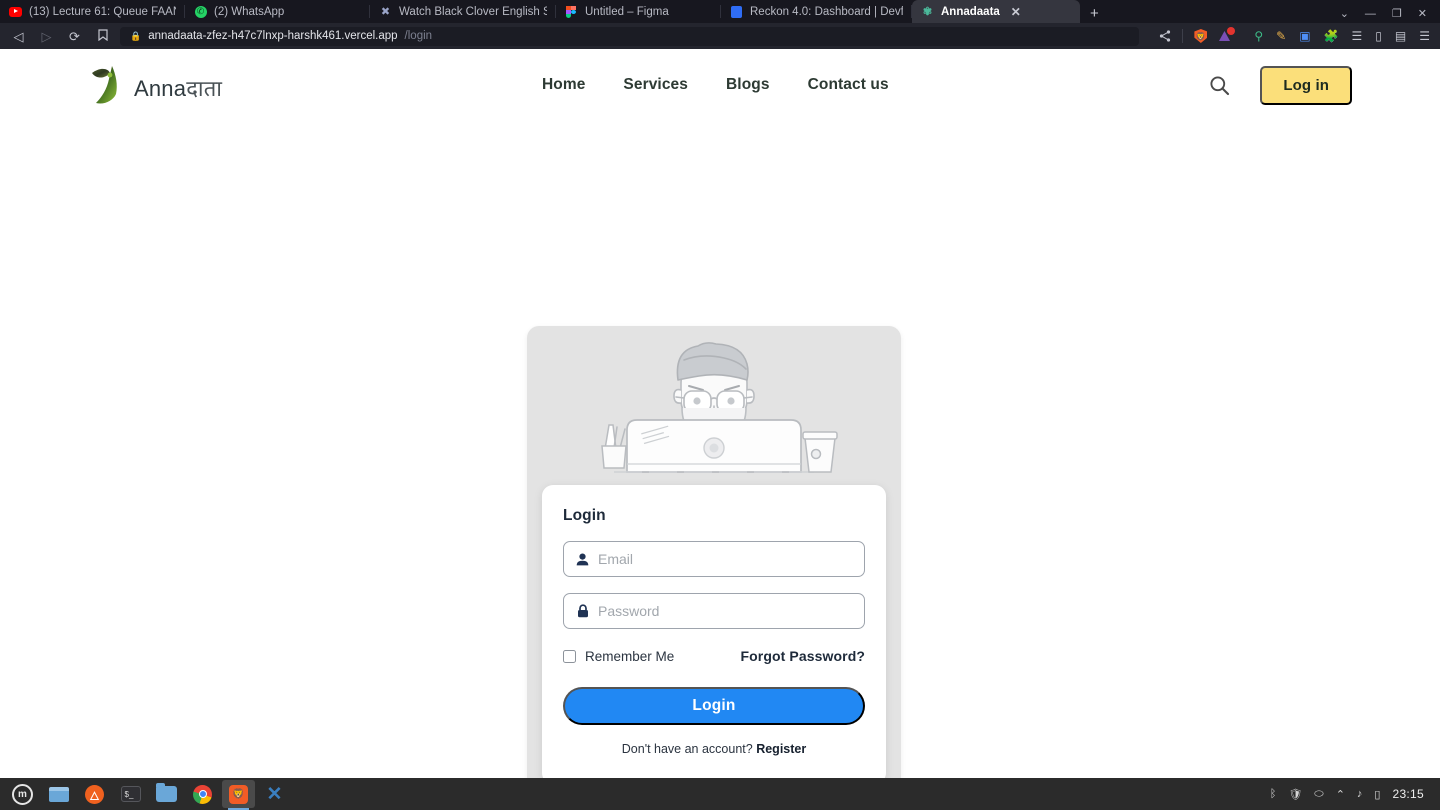 The image size is (1440, 810). I want to click on maximize-icon: ❐, so click(1397, 13).